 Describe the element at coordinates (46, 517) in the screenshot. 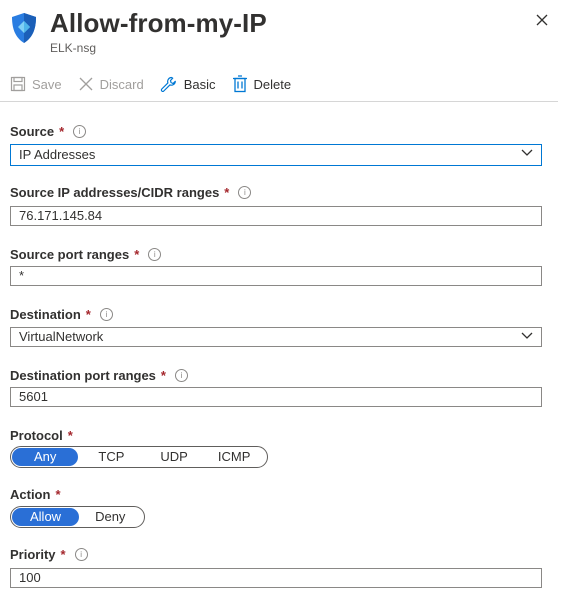

I see `action-option-allow: Allow` at that location.